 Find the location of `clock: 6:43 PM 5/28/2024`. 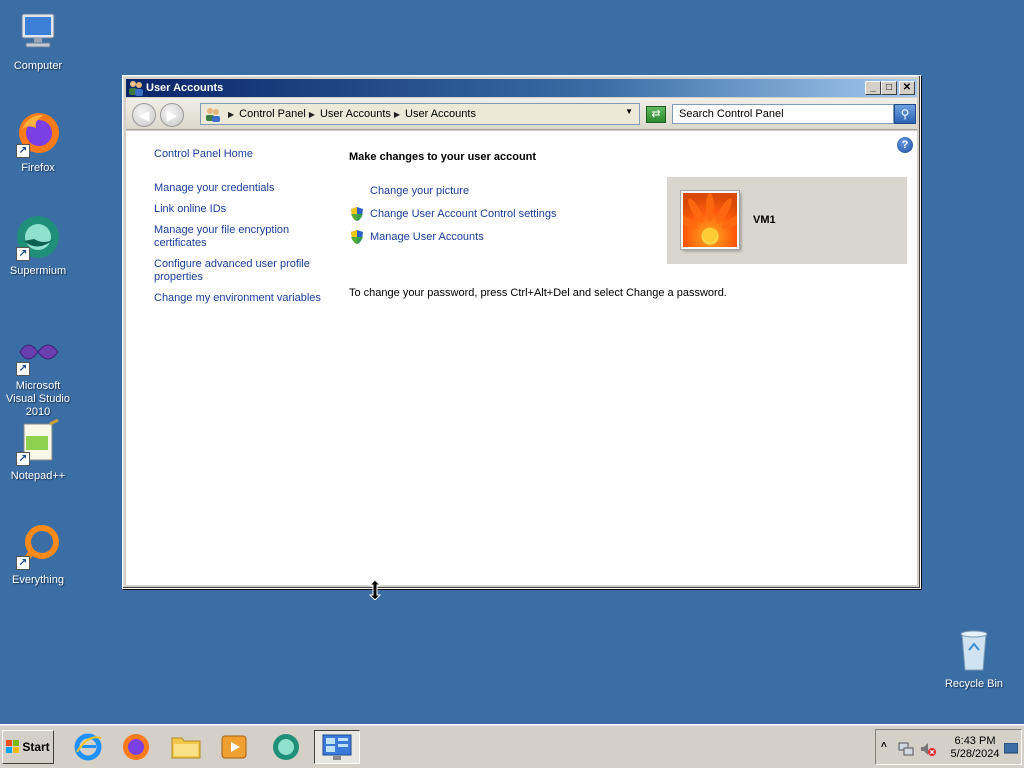

clock: 6:43 PM 5/28/2024 is located at coordinates (975, 748).